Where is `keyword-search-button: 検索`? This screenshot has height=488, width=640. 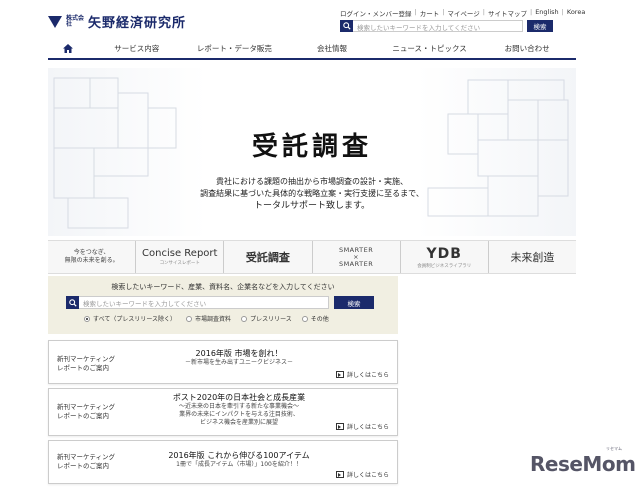 keyword-search-button: 検索 is located at coordinates (354, 302).